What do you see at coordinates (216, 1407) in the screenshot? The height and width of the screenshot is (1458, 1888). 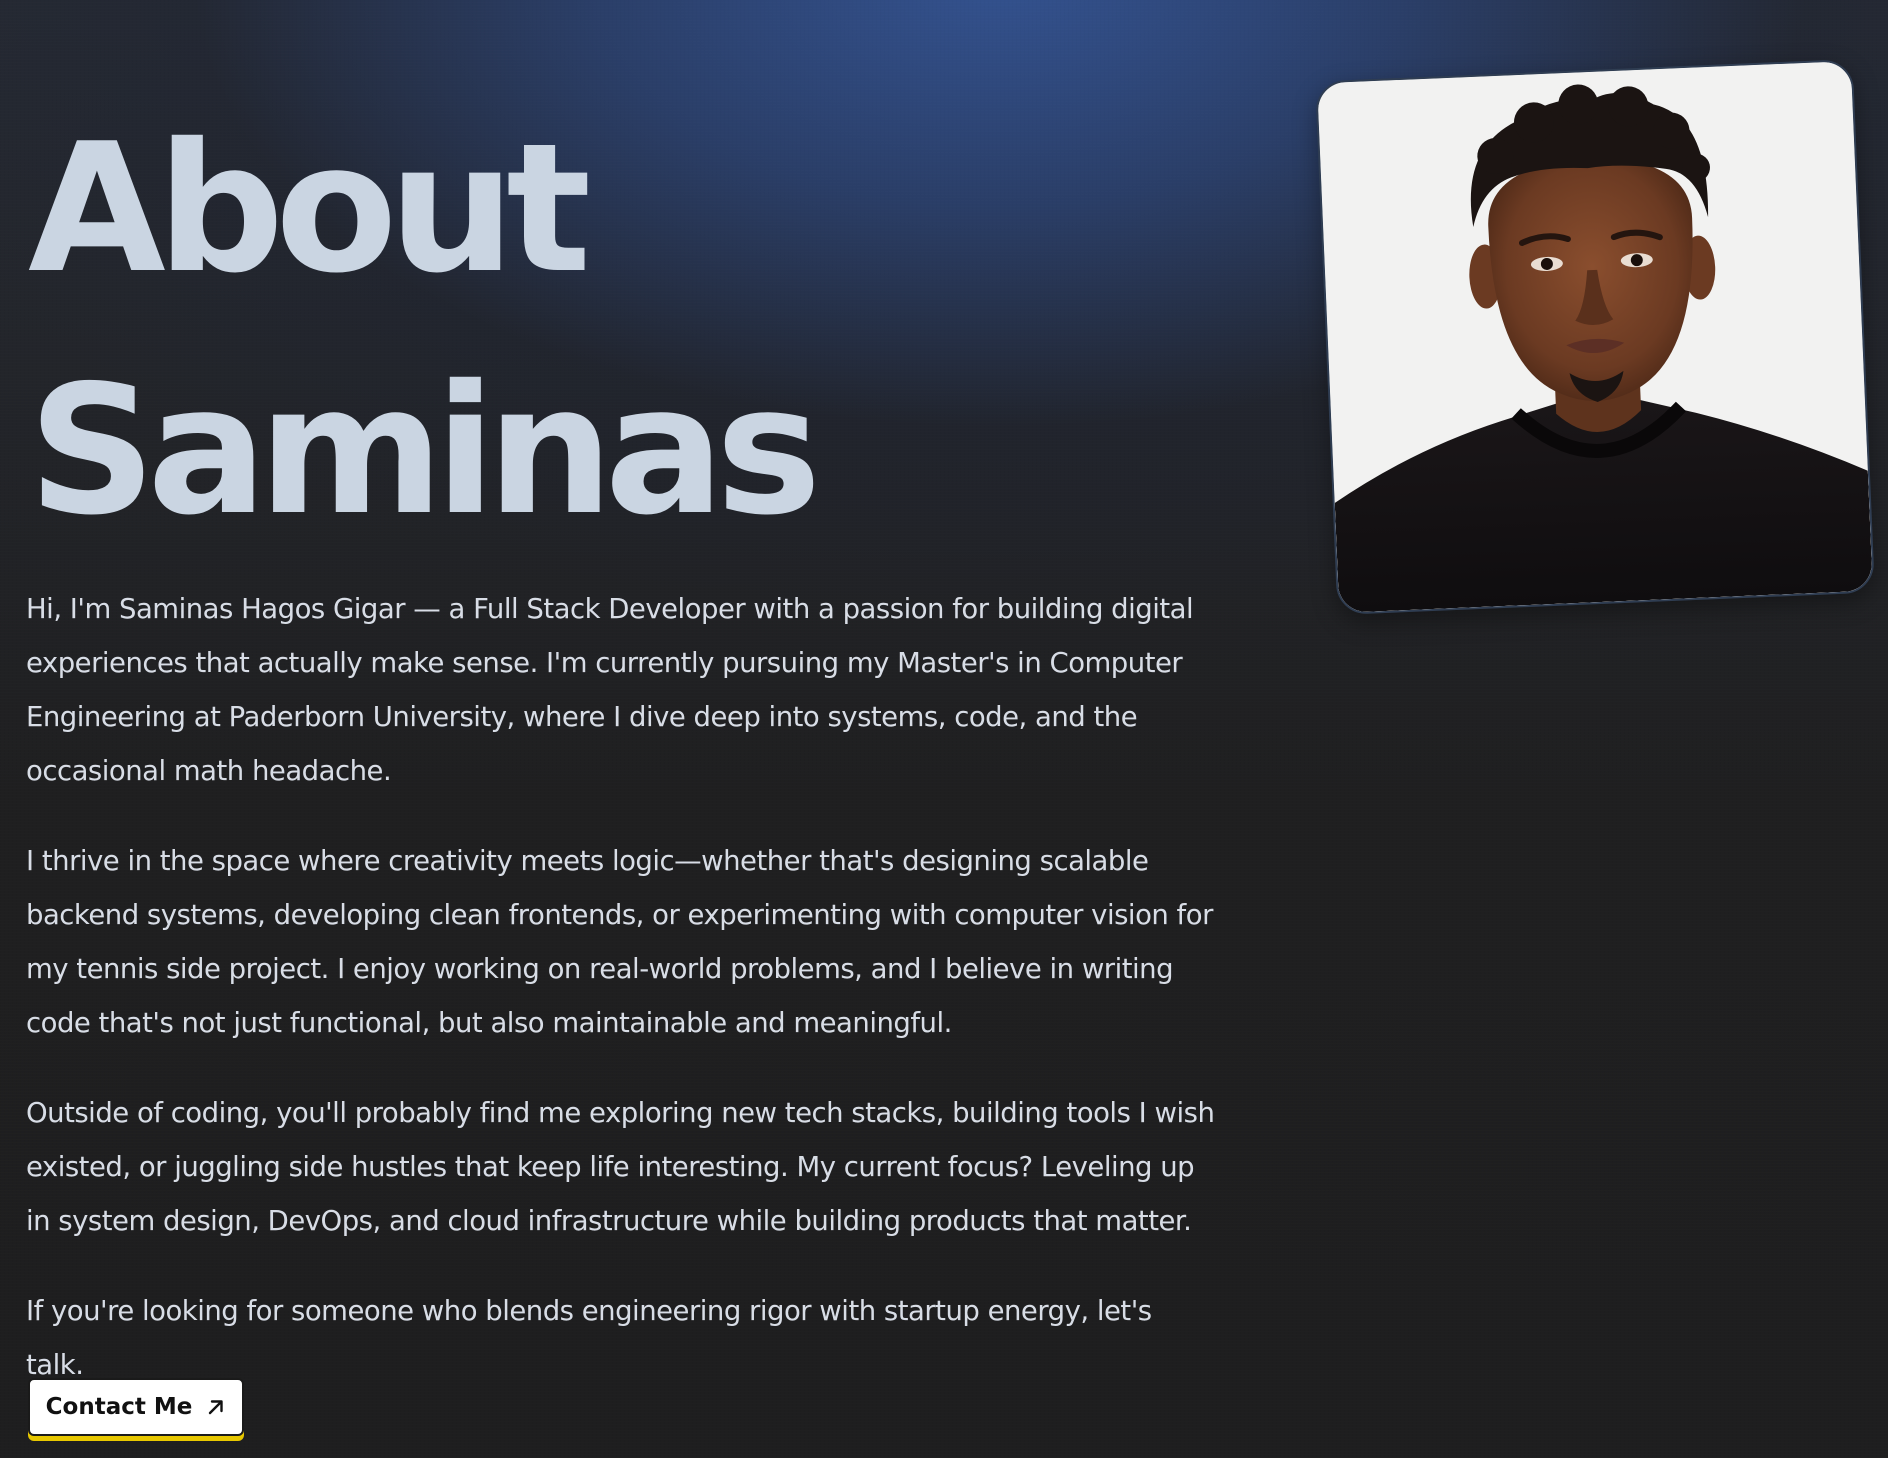 I see `arrow-up-right-icon` at bounding box center [216, 1407].